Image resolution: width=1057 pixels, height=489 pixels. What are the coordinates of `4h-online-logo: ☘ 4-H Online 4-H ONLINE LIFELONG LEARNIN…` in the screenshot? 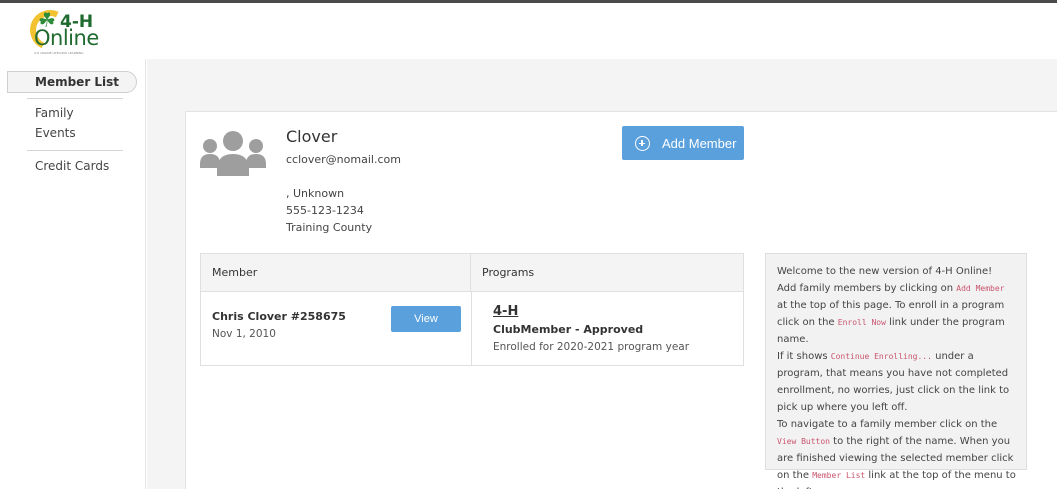 It's located at (67, 31).